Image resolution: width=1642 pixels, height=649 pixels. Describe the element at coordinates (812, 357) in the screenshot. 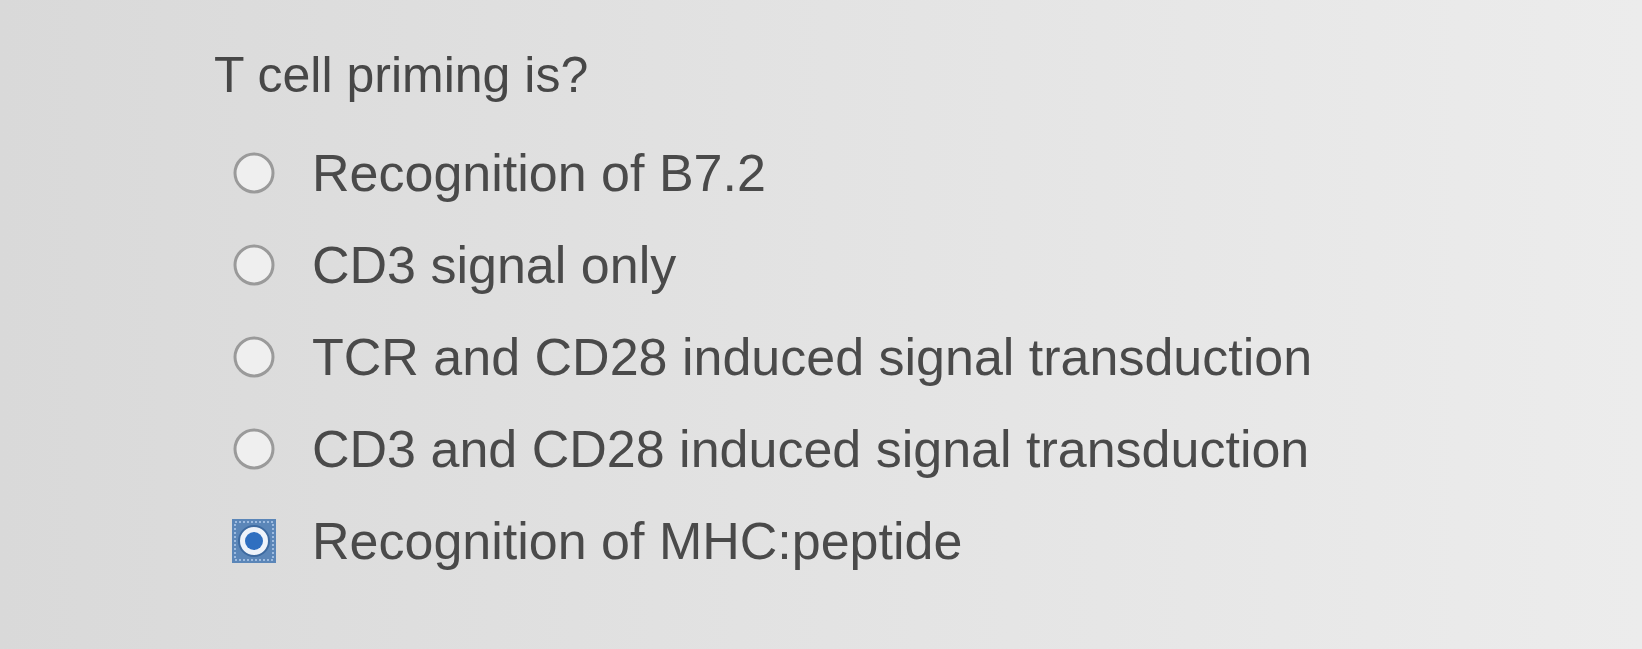

I see `option-label: TCR and CD28 induced signal transduction` at that location.